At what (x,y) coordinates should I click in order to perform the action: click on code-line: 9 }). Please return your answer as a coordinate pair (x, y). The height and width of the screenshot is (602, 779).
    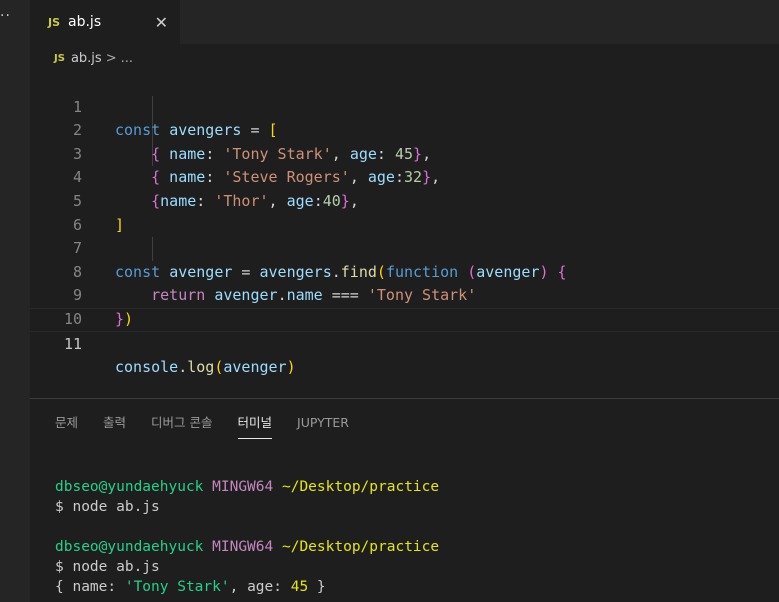
    Looking at the image, I should click on (404, 294).